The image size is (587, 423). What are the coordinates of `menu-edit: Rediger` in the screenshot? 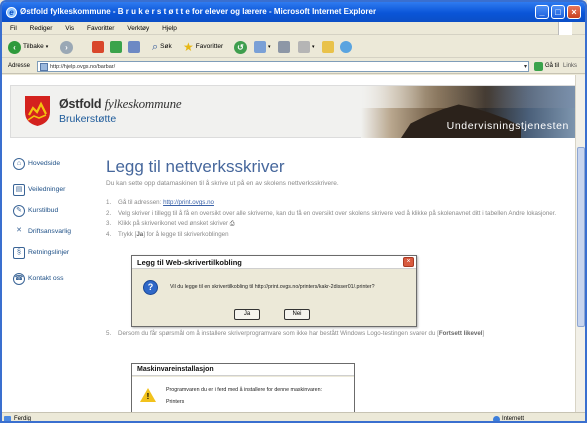 It's located at (41, 28).